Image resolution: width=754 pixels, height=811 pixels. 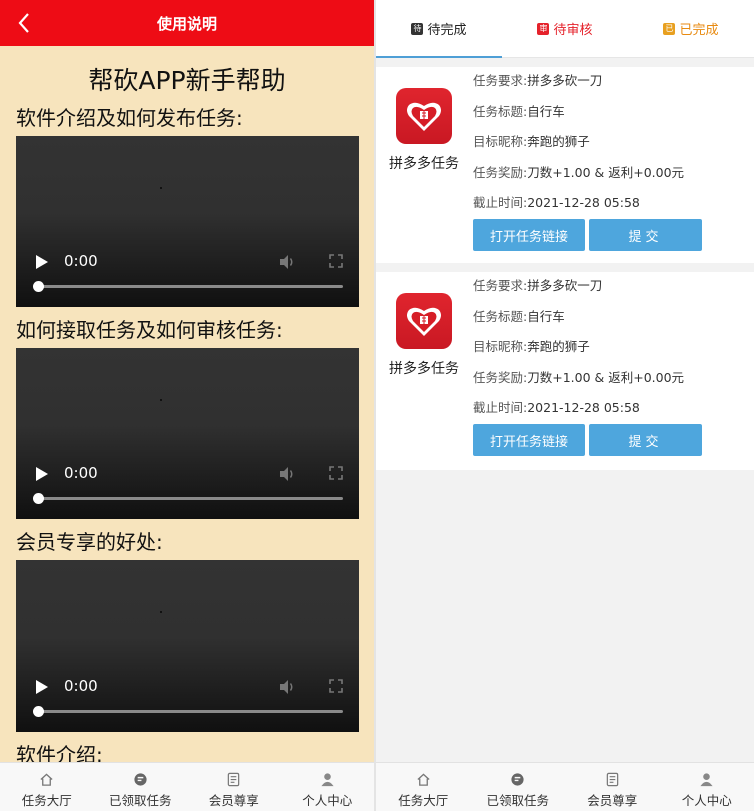 What do you see at coordinates (578, 385) in the screenshot?
I see `task-reward: 任务奖励: 刀数+1.00 & 返利+0.00元` at bounding box center [578, 385].